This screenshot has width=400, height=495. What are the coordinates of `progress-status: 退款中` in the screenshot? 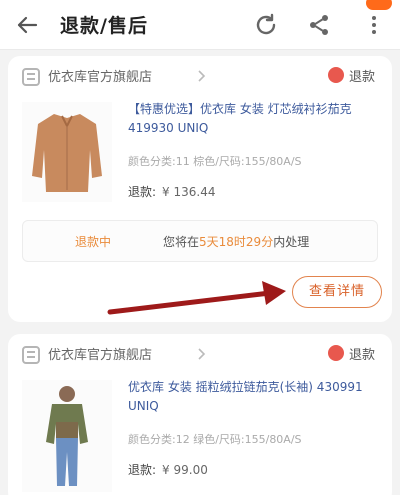 It's located at (93, 242).